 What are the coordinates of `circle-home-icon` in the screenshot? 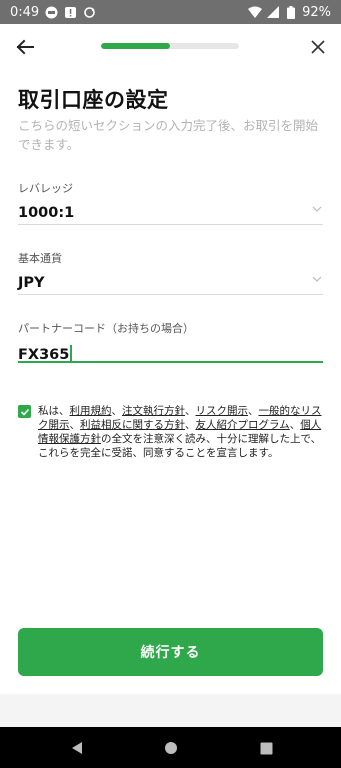 It's located at (171, 748).